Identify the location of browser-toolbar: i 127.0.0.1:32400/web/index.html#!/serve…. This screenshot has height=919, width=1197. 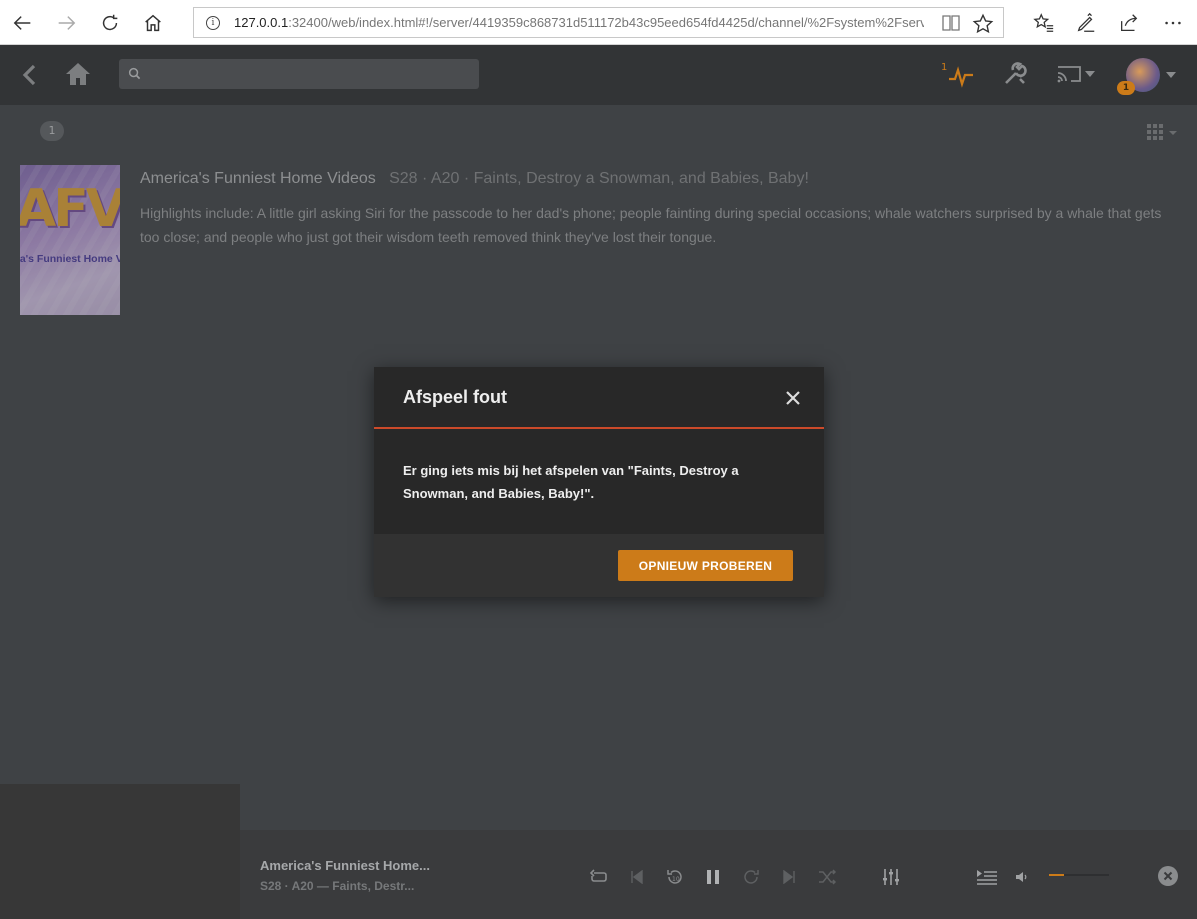
(598, 22).